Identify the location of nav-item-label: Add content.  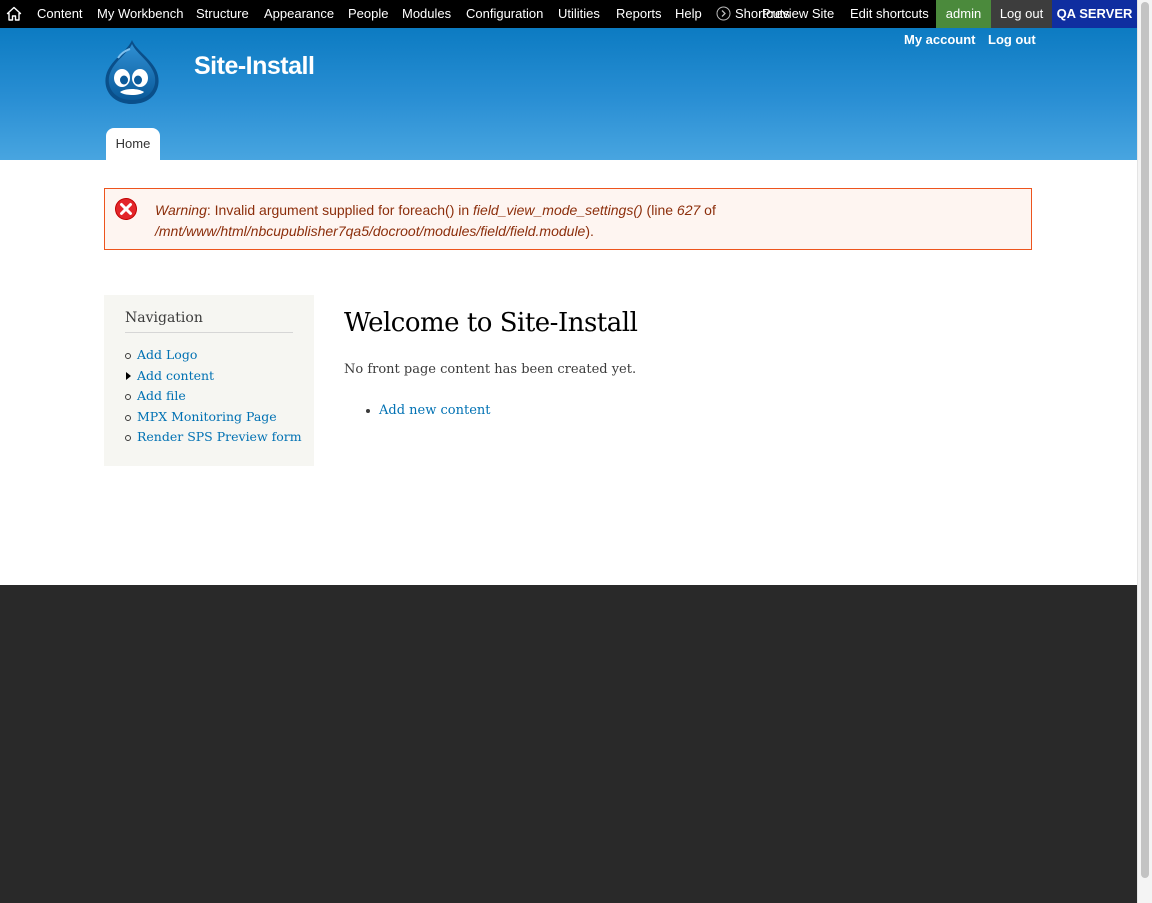
(175, 375).